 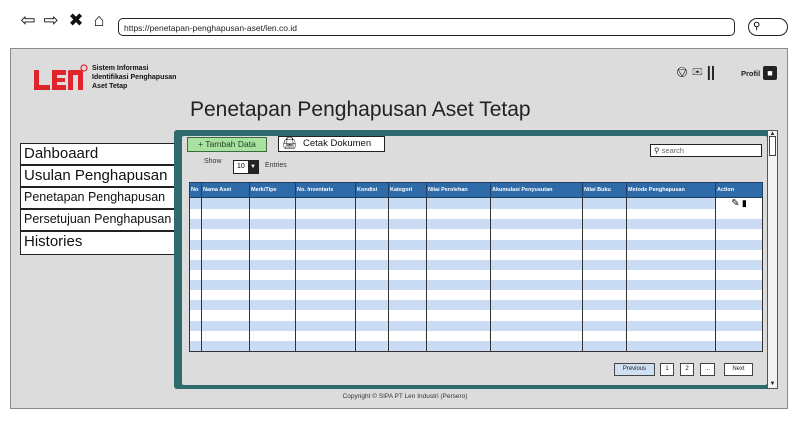 What do you see at coordinates (738, 369) in the screenshot?
I see `pagination-next-button: Next` at bounding box center [738, 369].